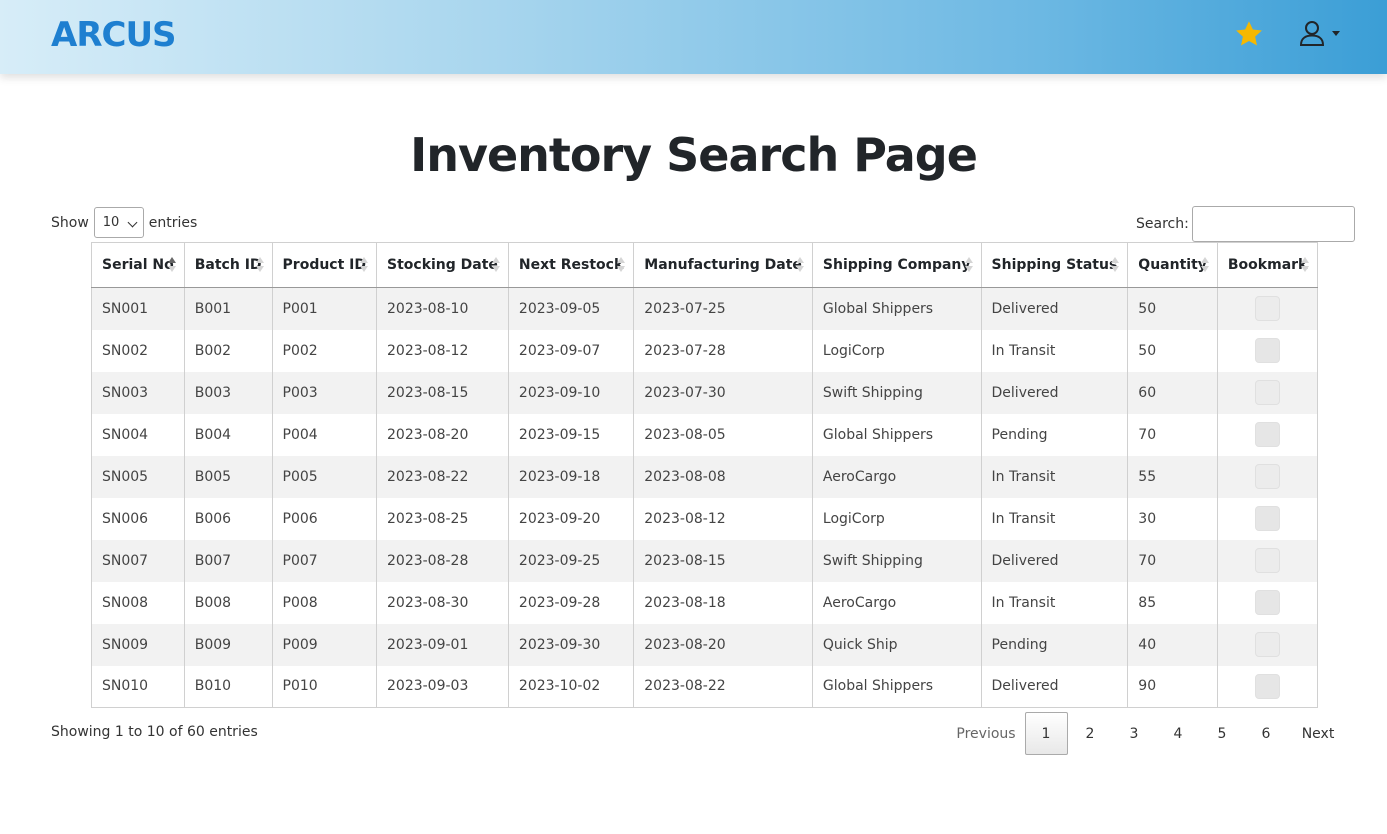  I want to click on next-page-button: Next, so click(1318, 733).